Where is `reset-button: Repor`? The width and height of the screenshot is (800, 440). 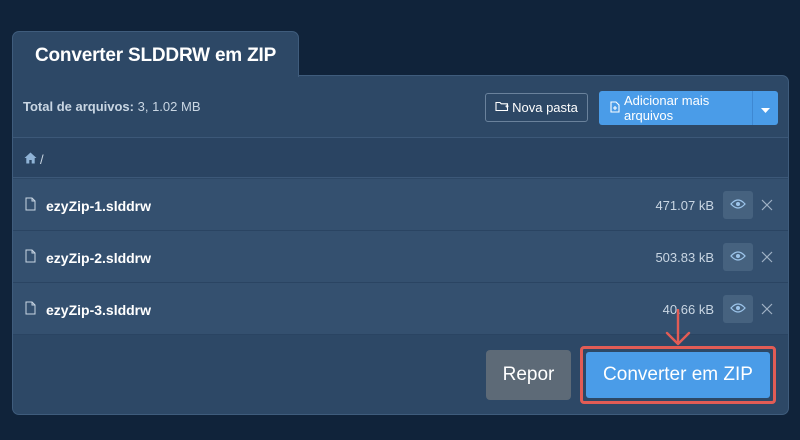 reset-button: Repor is located at coordinates (528, 375).